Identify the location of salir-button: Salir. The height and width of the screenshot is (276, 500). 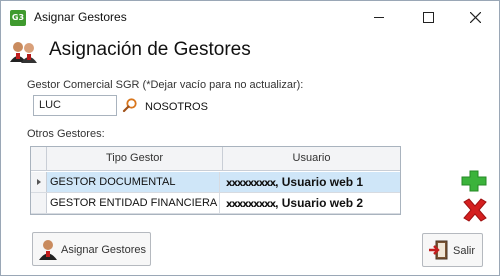
(452, 250).